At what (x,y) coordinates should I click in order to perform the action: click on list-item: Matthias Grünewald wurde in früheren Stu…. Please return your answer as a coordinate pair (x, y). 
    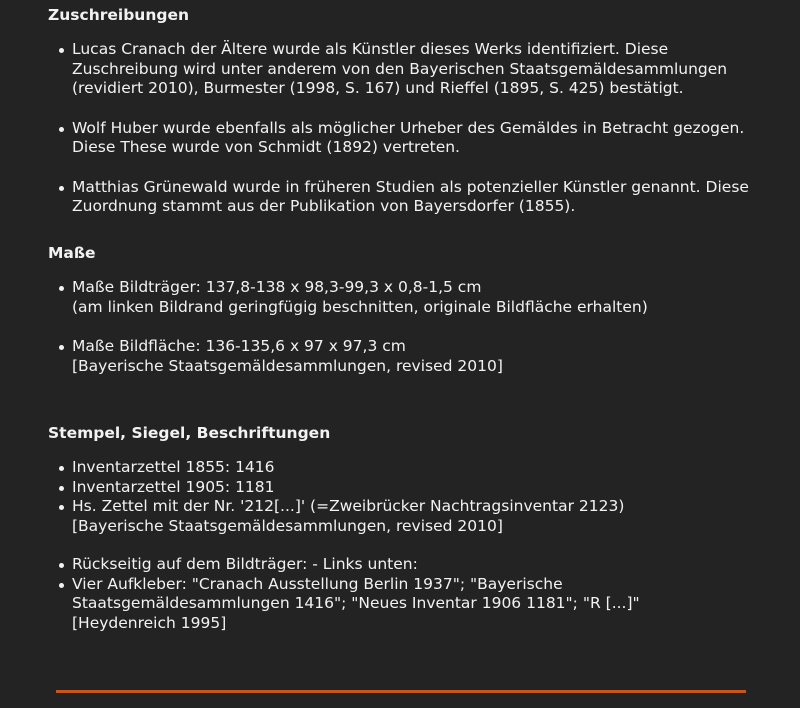
    Looking at the image, I should click on (406, 197).